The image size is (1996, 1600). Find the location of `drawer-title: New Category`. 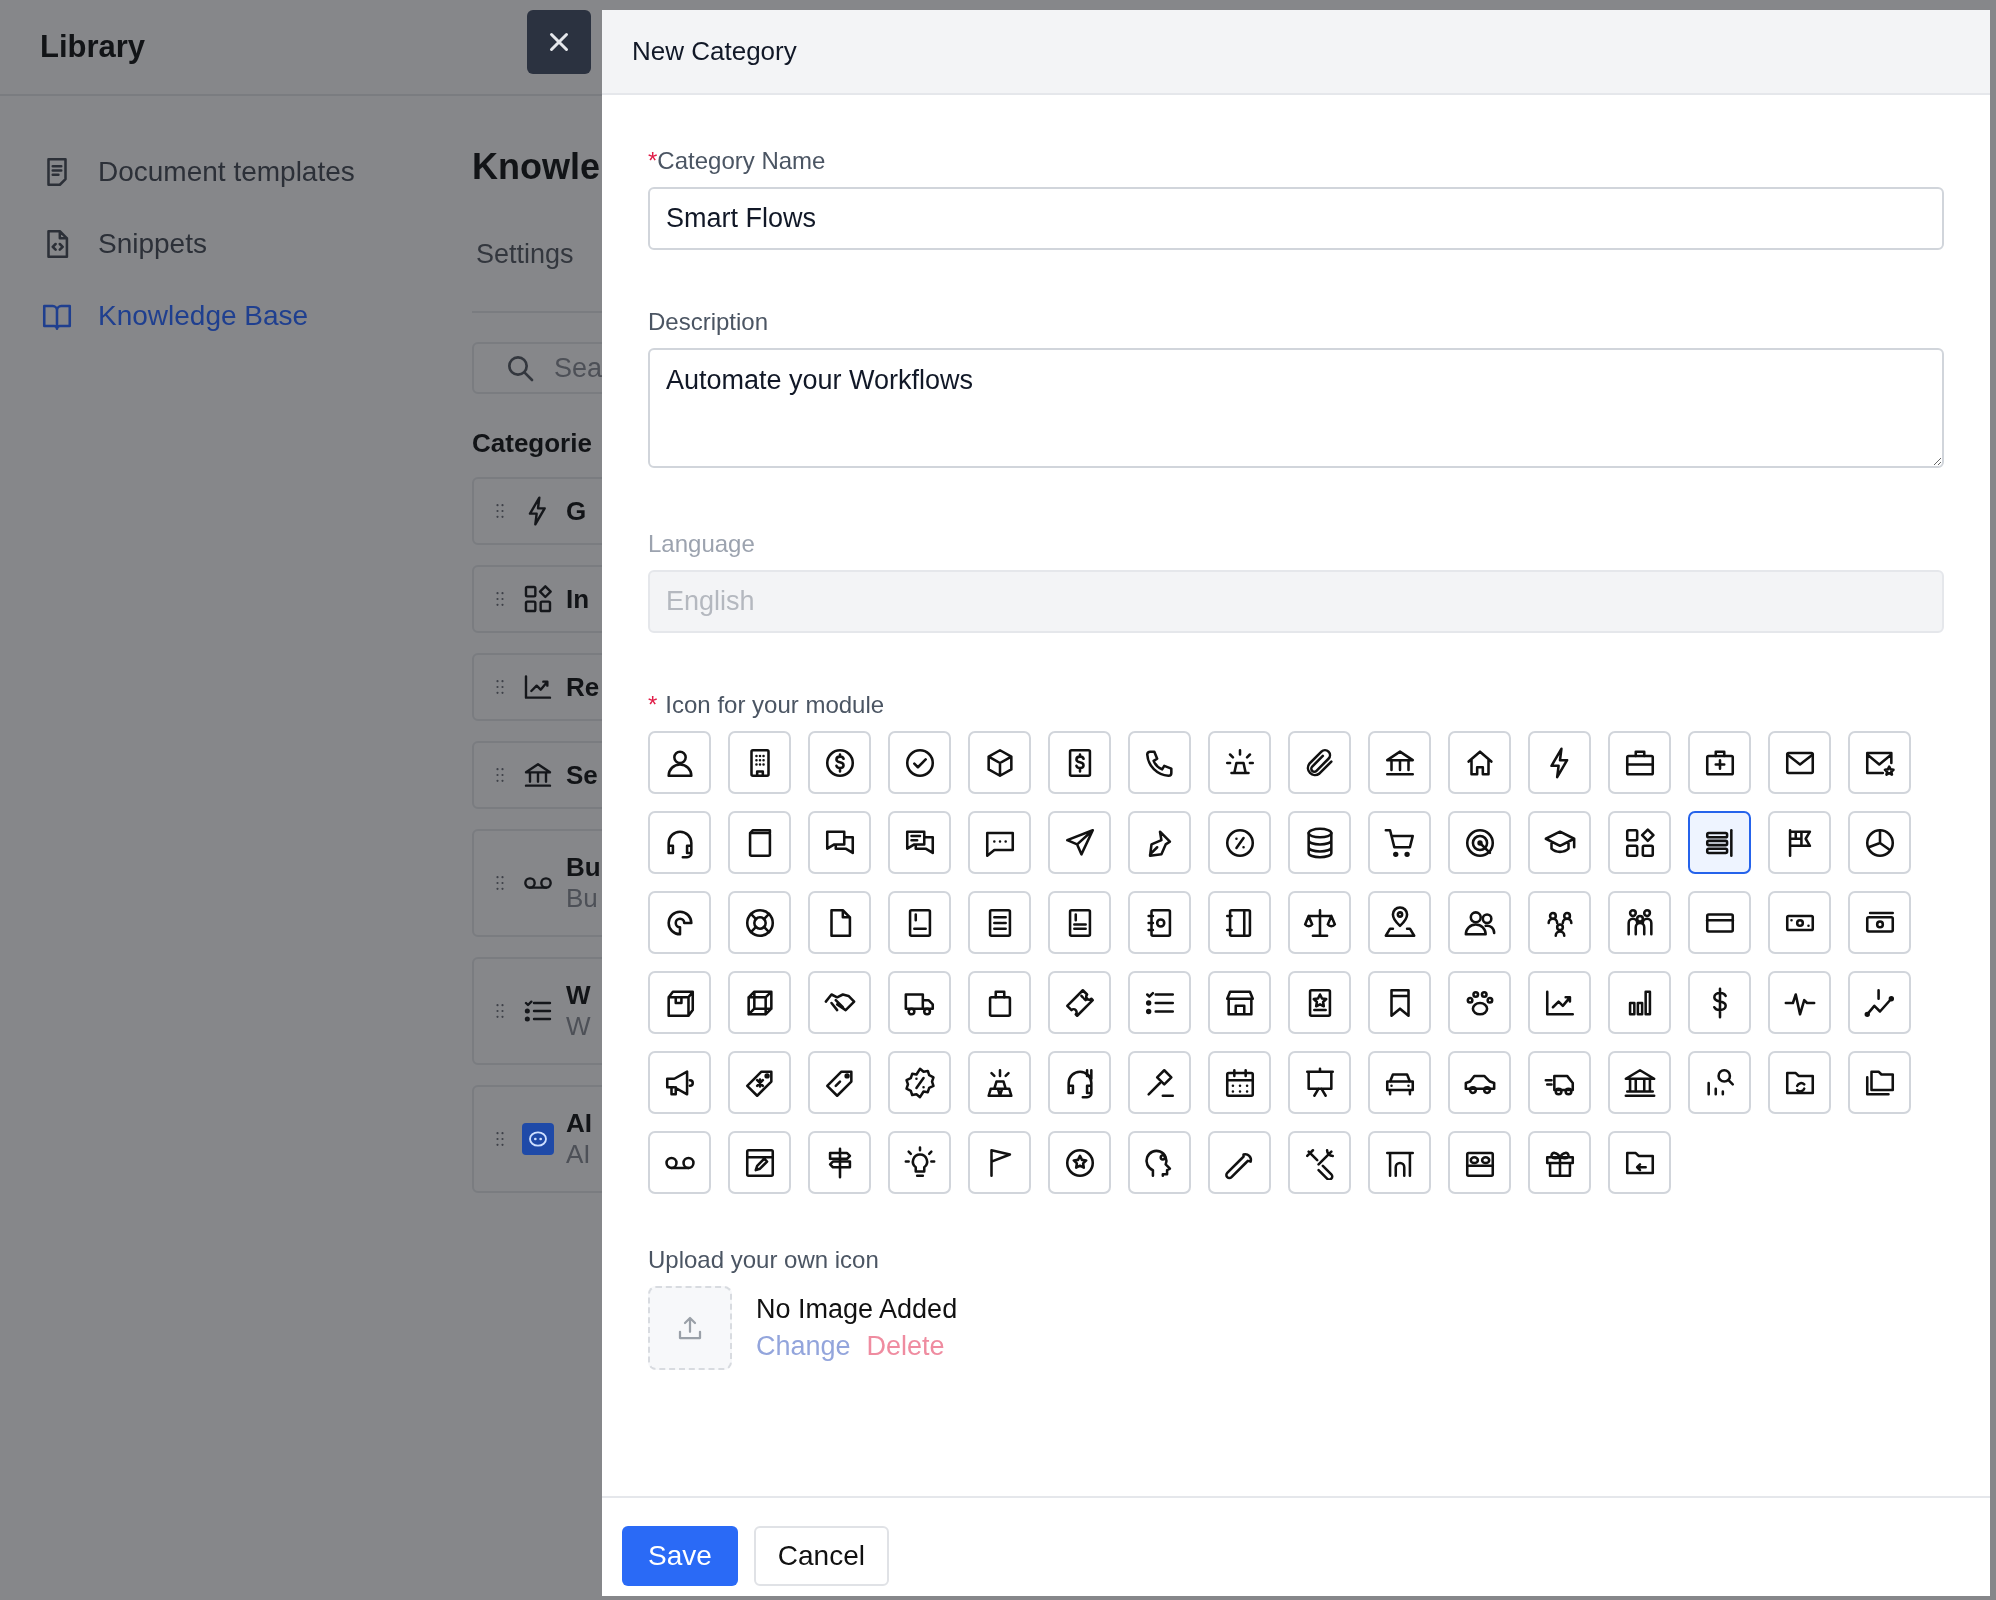

drawer-title: New Category is located at coordinates (714, 51).